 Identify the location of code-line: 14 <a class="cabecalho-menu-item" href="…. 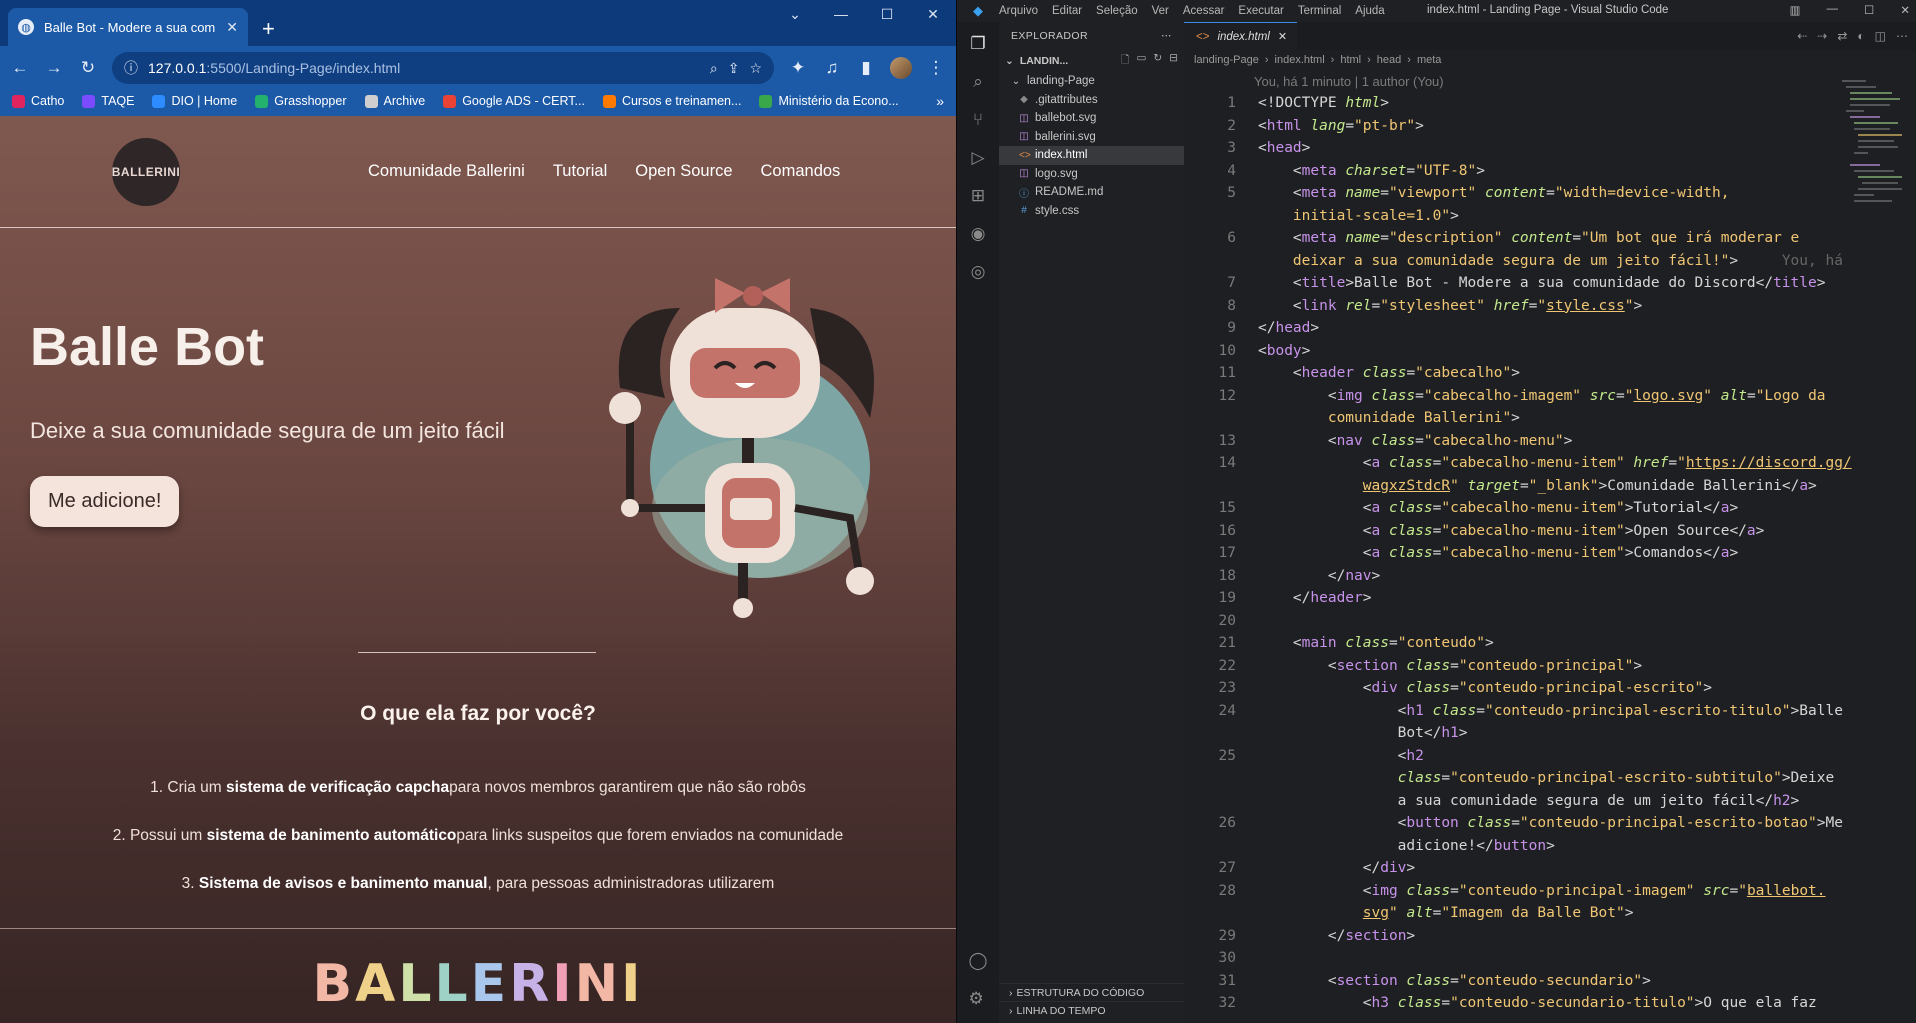
(1550, 463).